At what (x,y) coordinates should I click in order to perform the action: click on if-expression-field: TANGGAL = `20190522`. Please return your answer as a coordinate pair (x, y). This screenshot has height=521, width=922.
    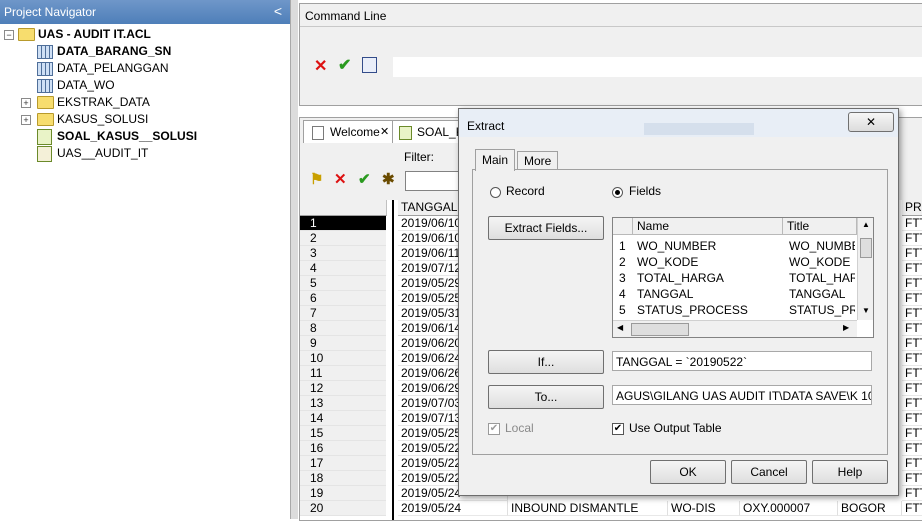
    Looking at the image, I should click on (742, 361).